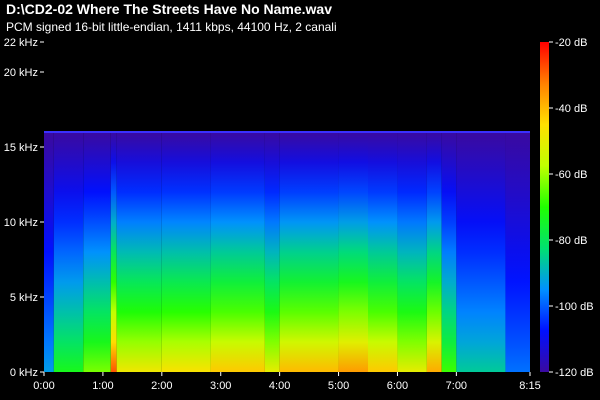  Describe the element at coordinates (24, 298) in the screenshot. I see `y-tick-label: 5 kHz` at that location.